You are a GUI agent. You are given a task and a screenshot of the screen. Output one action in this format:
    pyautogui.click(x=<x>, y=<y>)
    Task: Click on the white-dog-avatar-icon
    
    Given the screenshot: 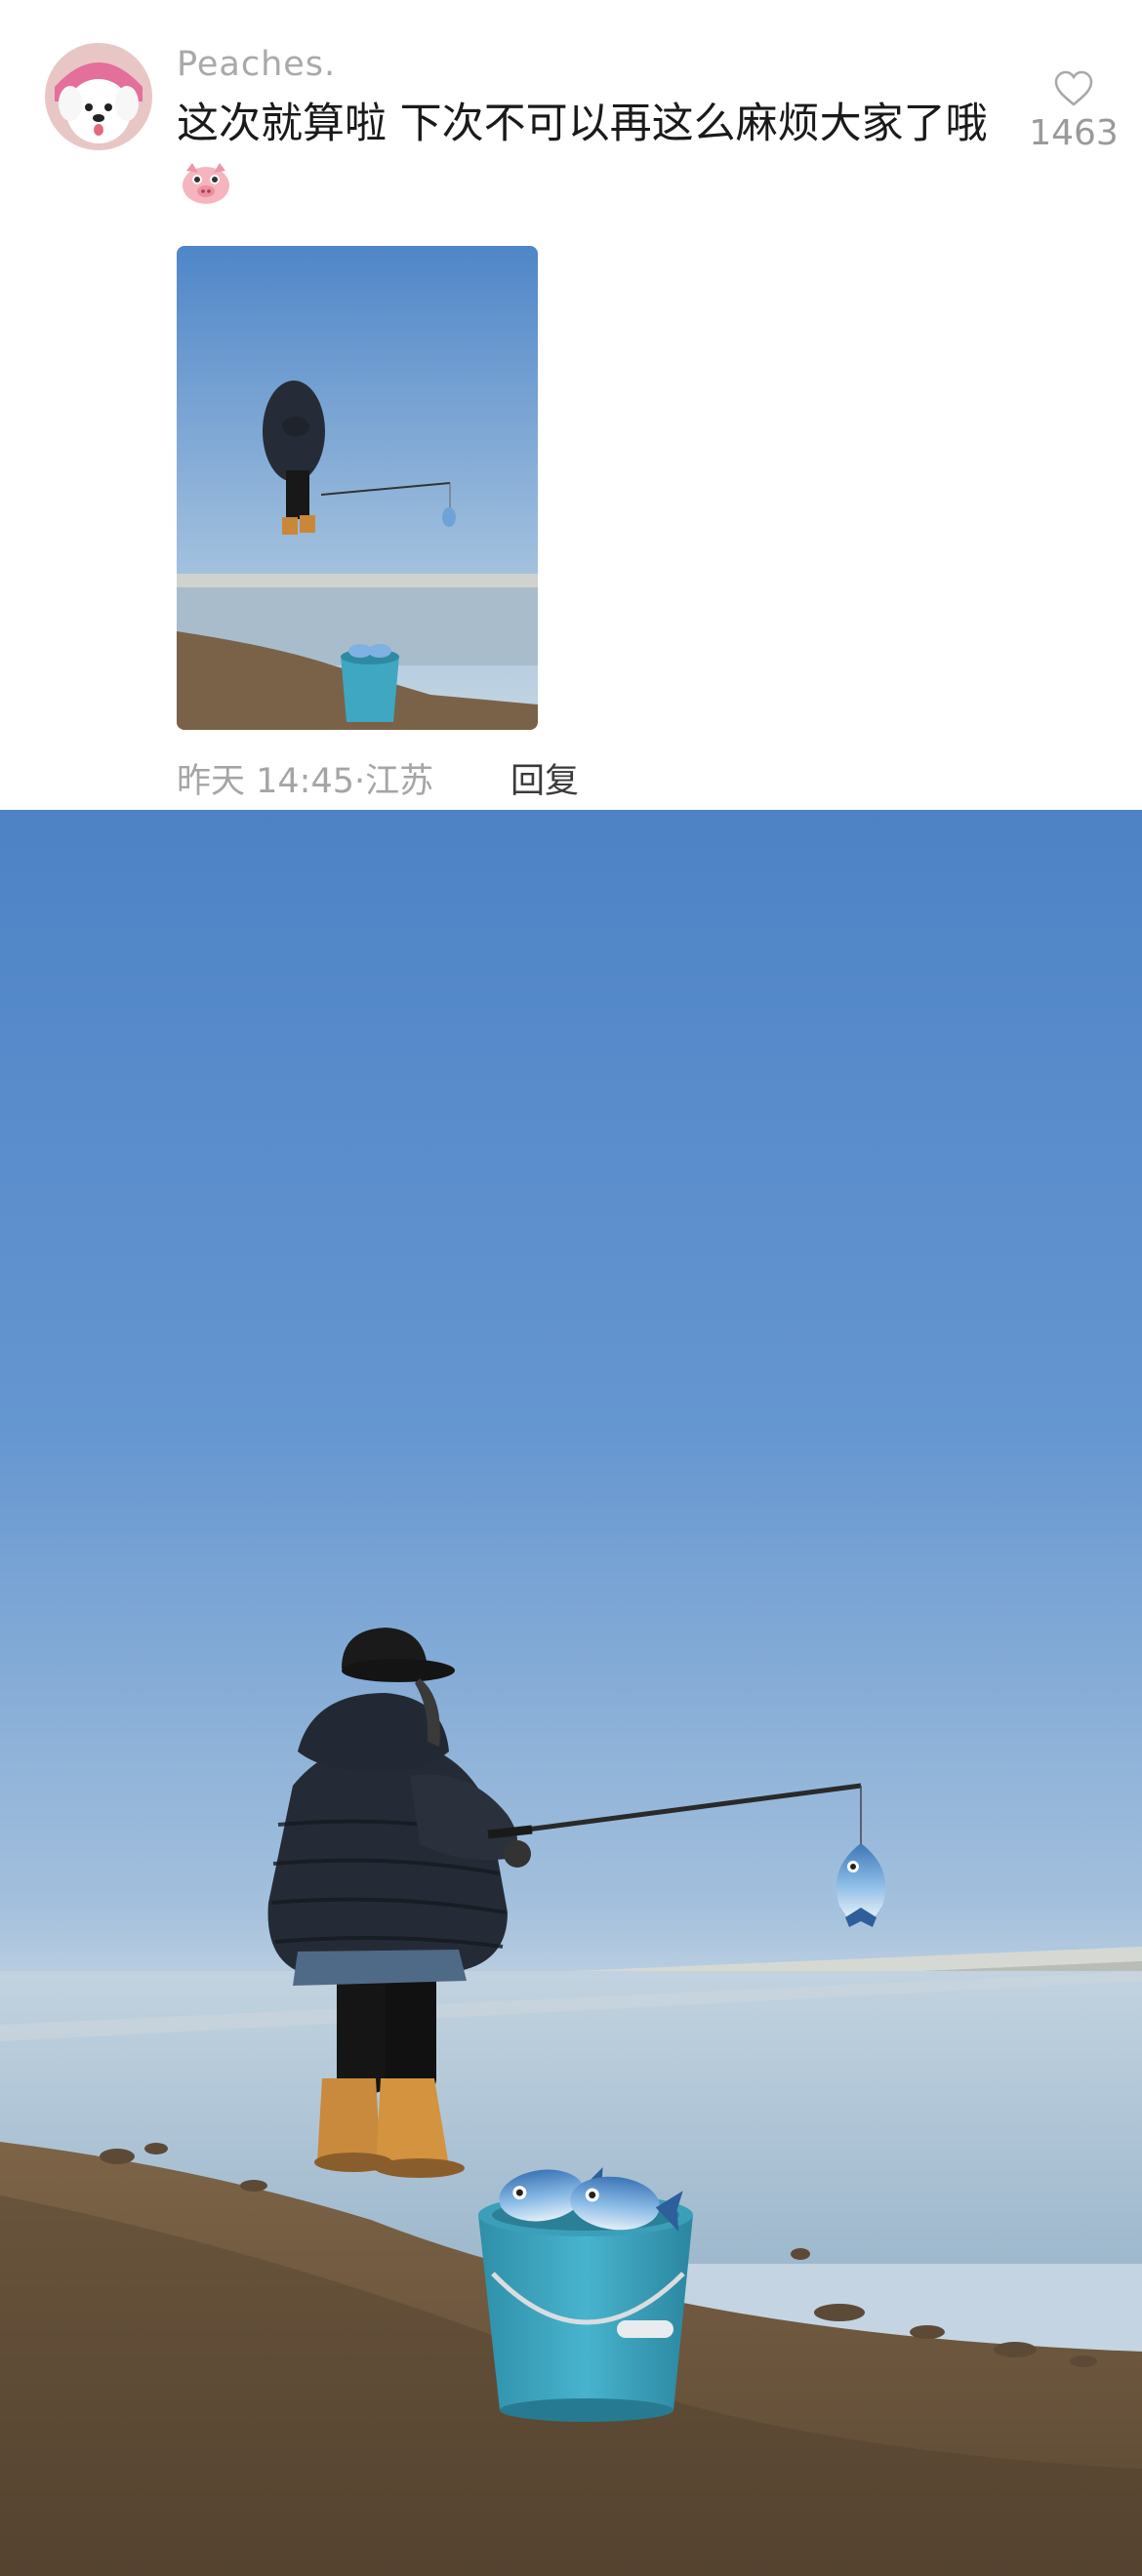 What is the action you would take?
    pyautogui.click(x=98, y=96)
    